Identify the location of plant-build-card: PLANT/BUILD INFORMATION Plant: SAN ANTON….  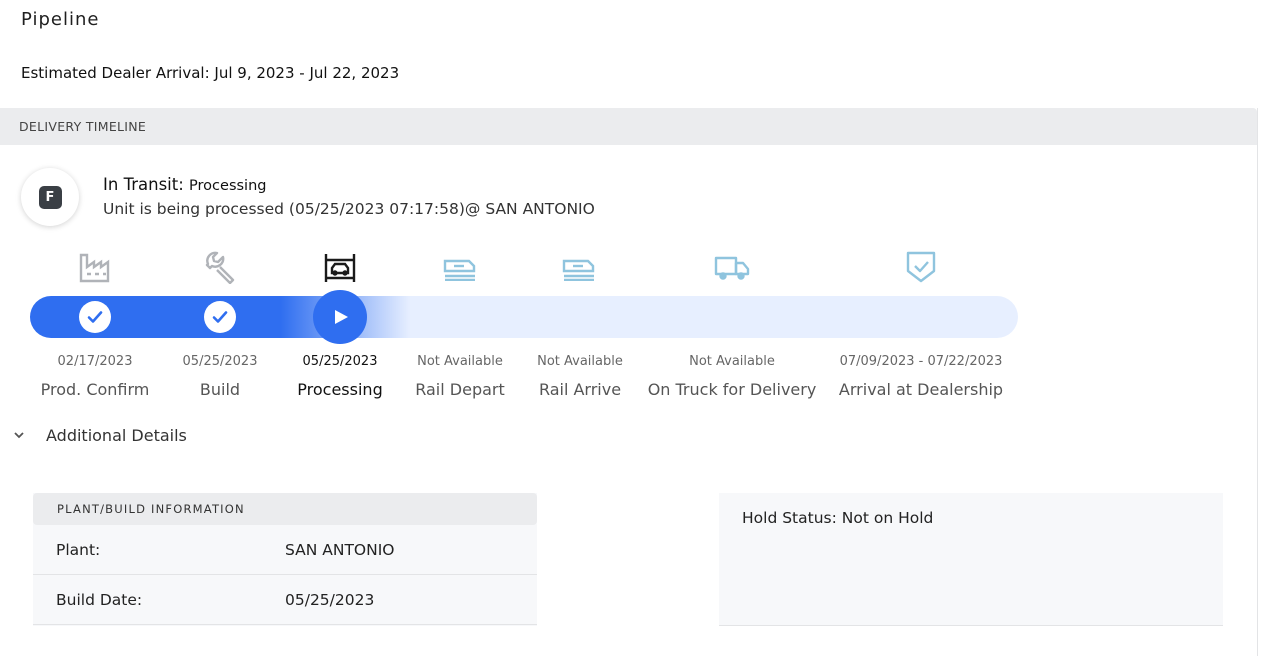
(285, 559).